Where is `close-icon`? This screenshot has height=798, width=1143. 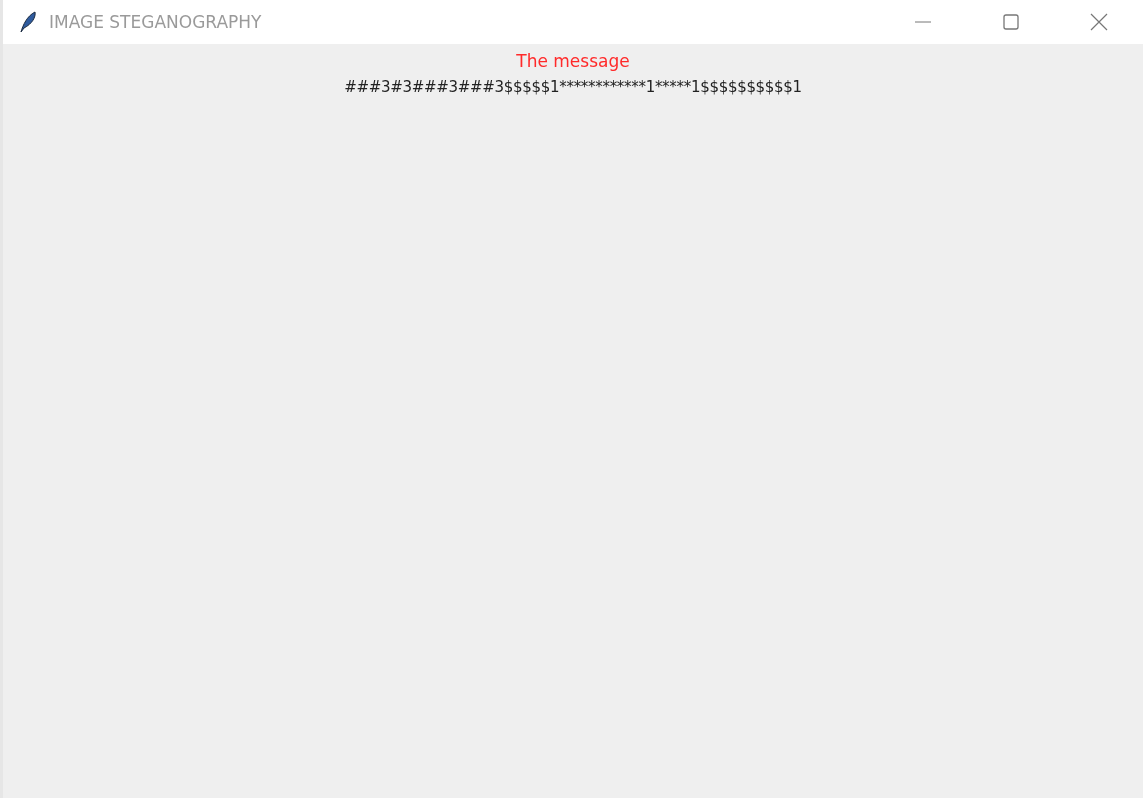 close-icon is located at coordinates (1099, 22).